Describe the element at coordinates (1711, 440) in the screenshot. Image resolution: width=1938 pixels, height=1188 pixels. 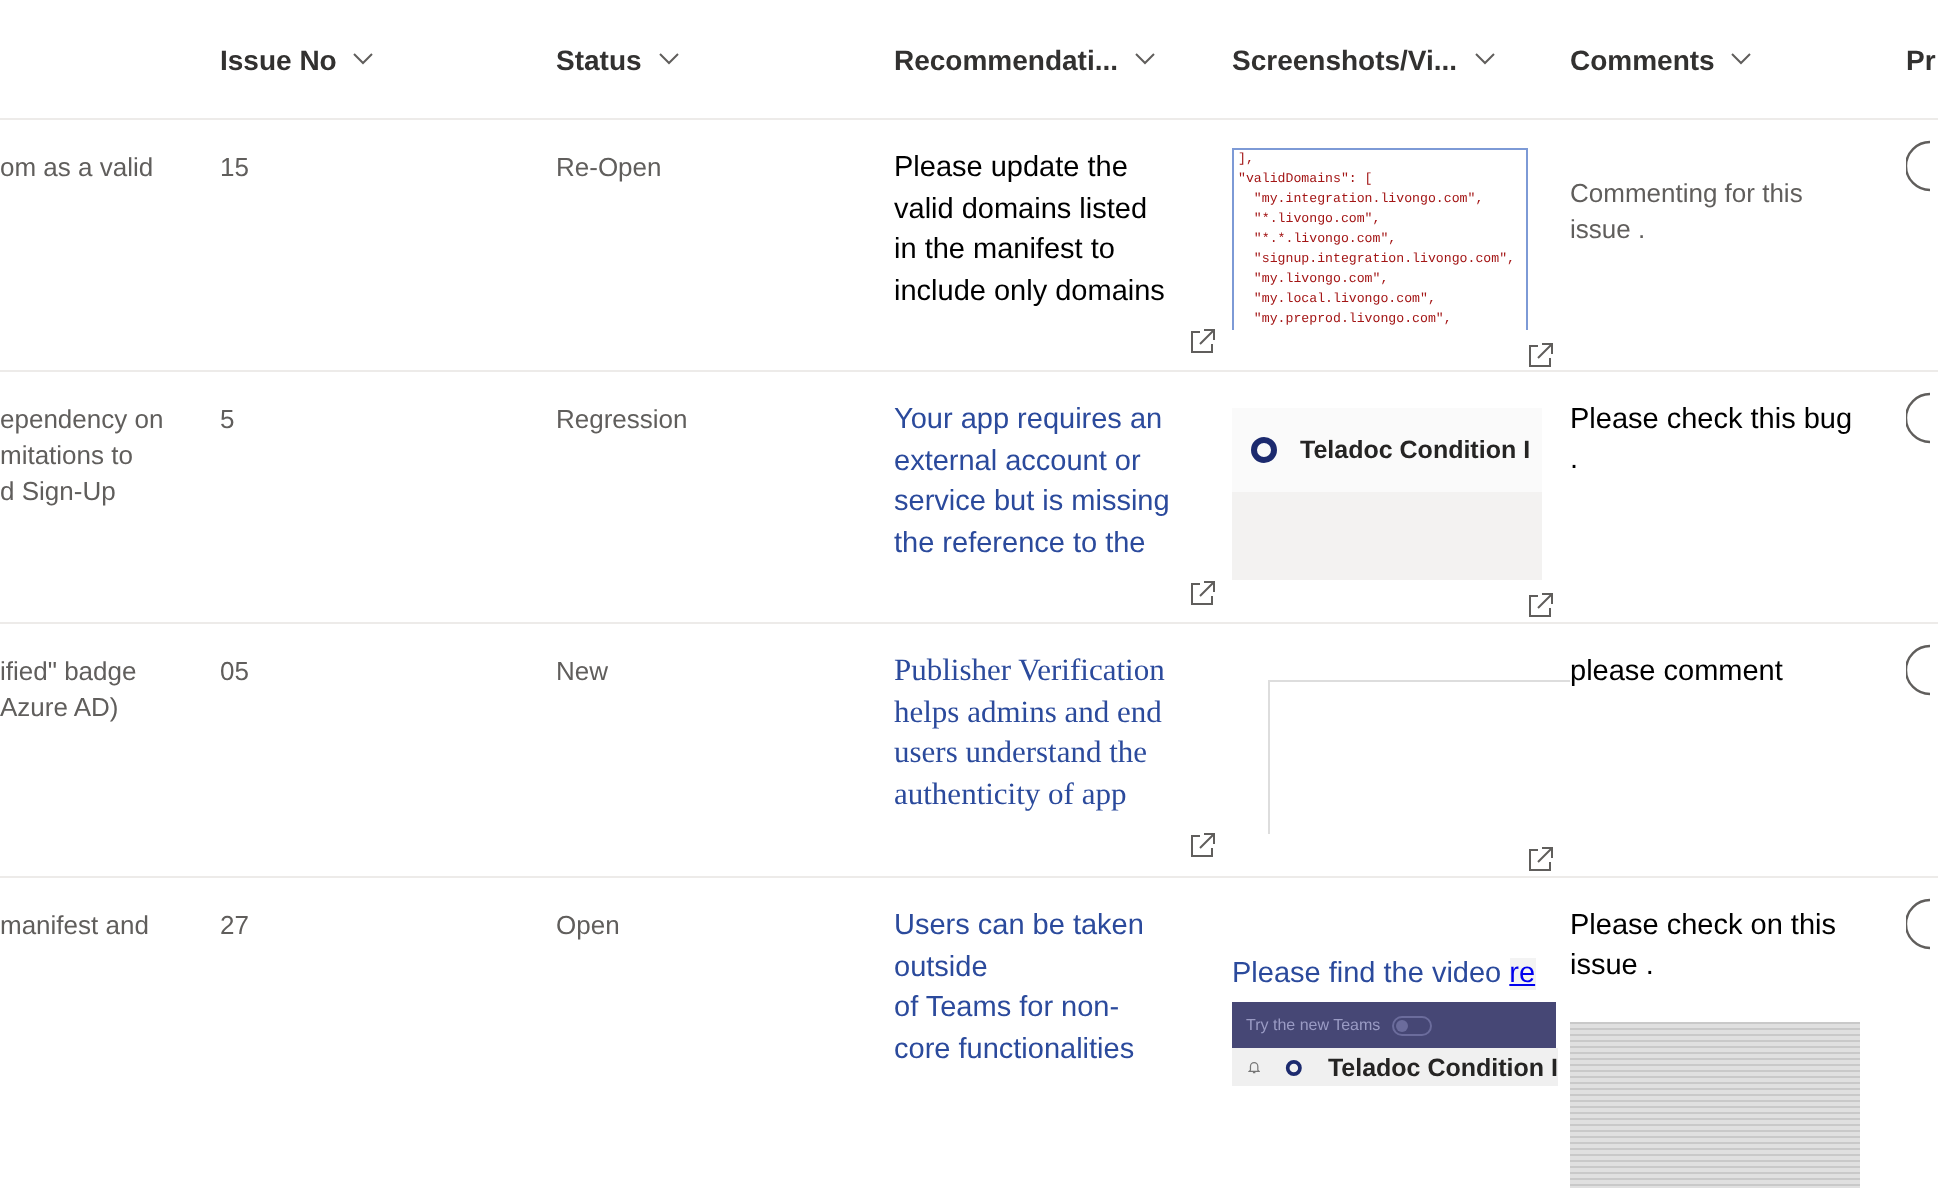
I see `comment-text: Please check this bug .` at that location.